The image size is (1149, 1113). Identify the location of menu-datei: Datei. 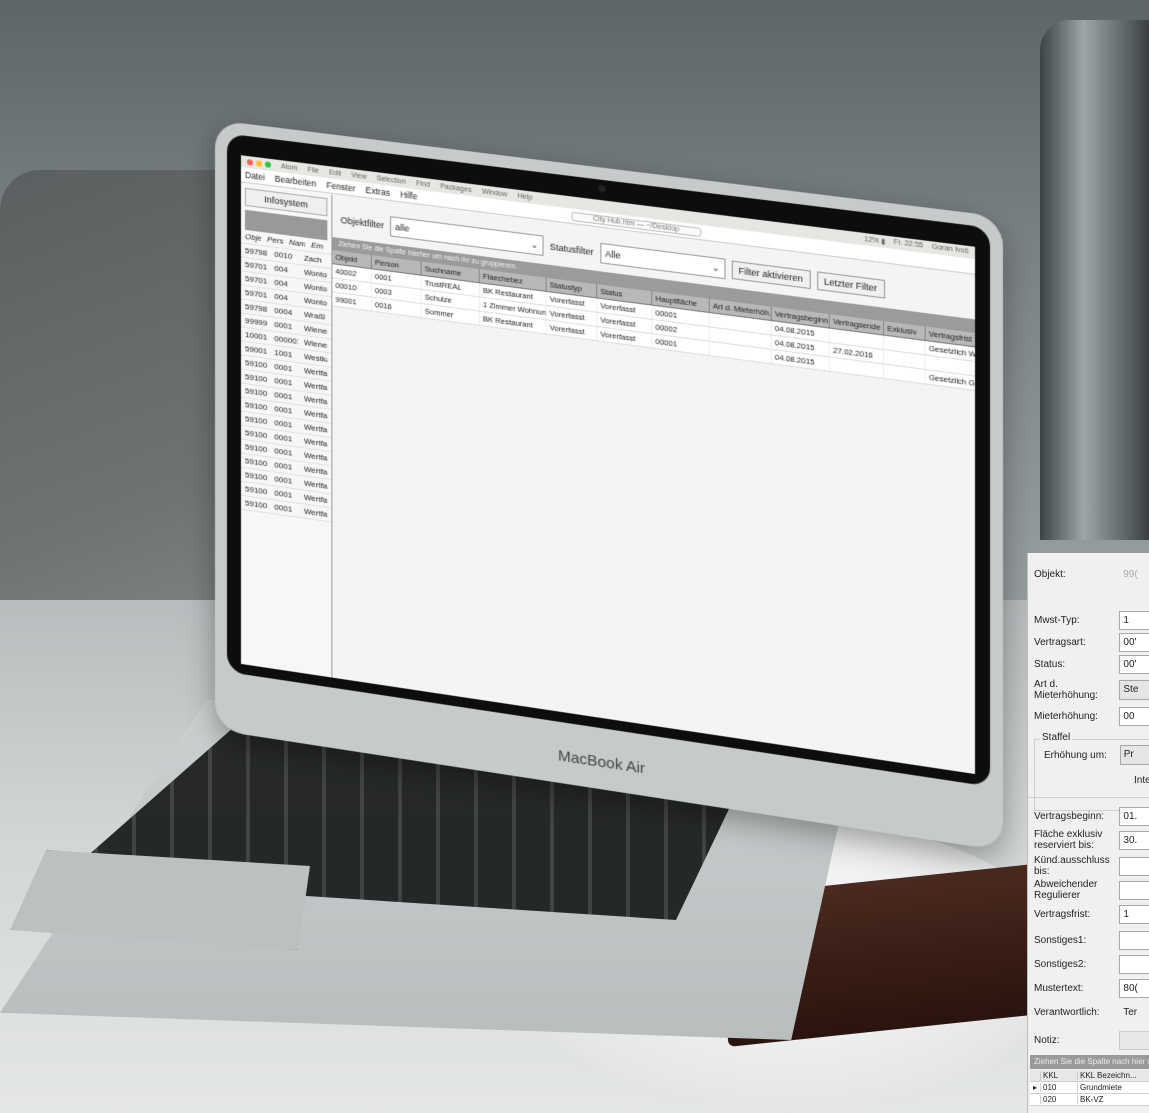
(255, 176).